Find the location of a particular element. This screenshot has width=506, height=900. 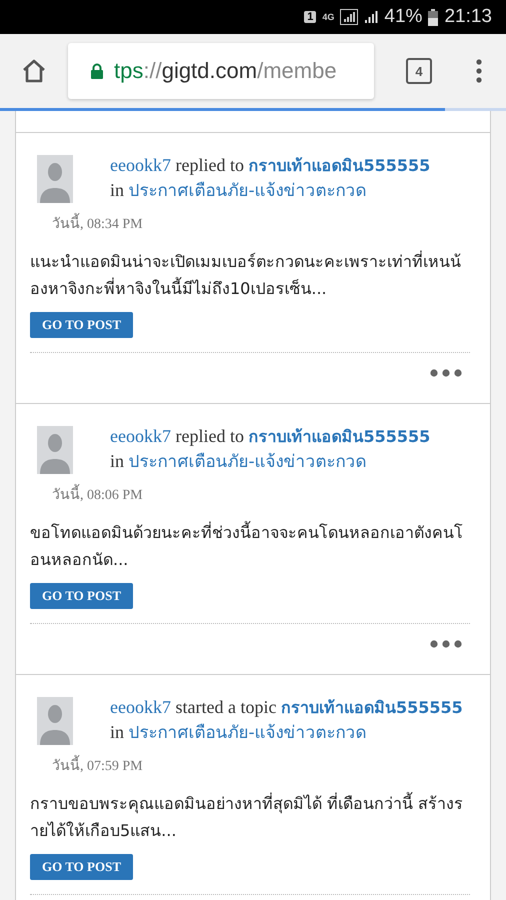

address-bar: tps://gigtd.com/membe is located at coordinates (221, 71).